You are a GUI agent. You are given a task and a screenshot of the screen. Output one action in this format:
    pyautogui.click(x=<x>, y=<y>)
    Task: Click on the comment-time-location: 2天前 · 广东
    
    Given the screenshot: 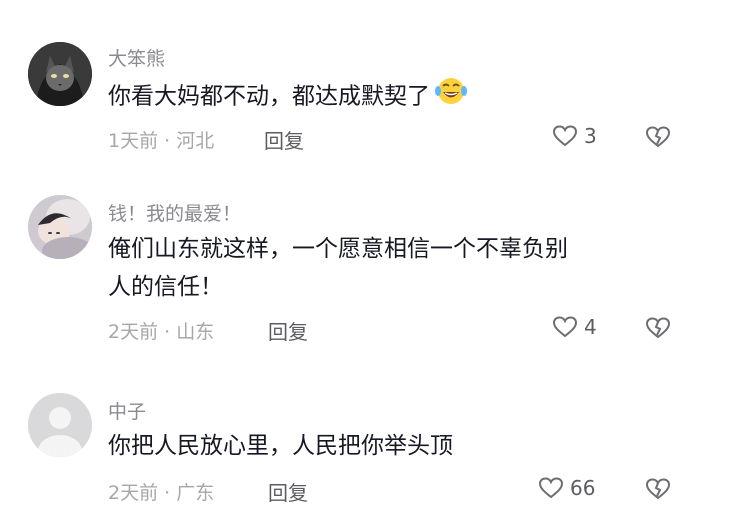 What is the action you would take?
    pyautogui.click(x=161, y=493)
    